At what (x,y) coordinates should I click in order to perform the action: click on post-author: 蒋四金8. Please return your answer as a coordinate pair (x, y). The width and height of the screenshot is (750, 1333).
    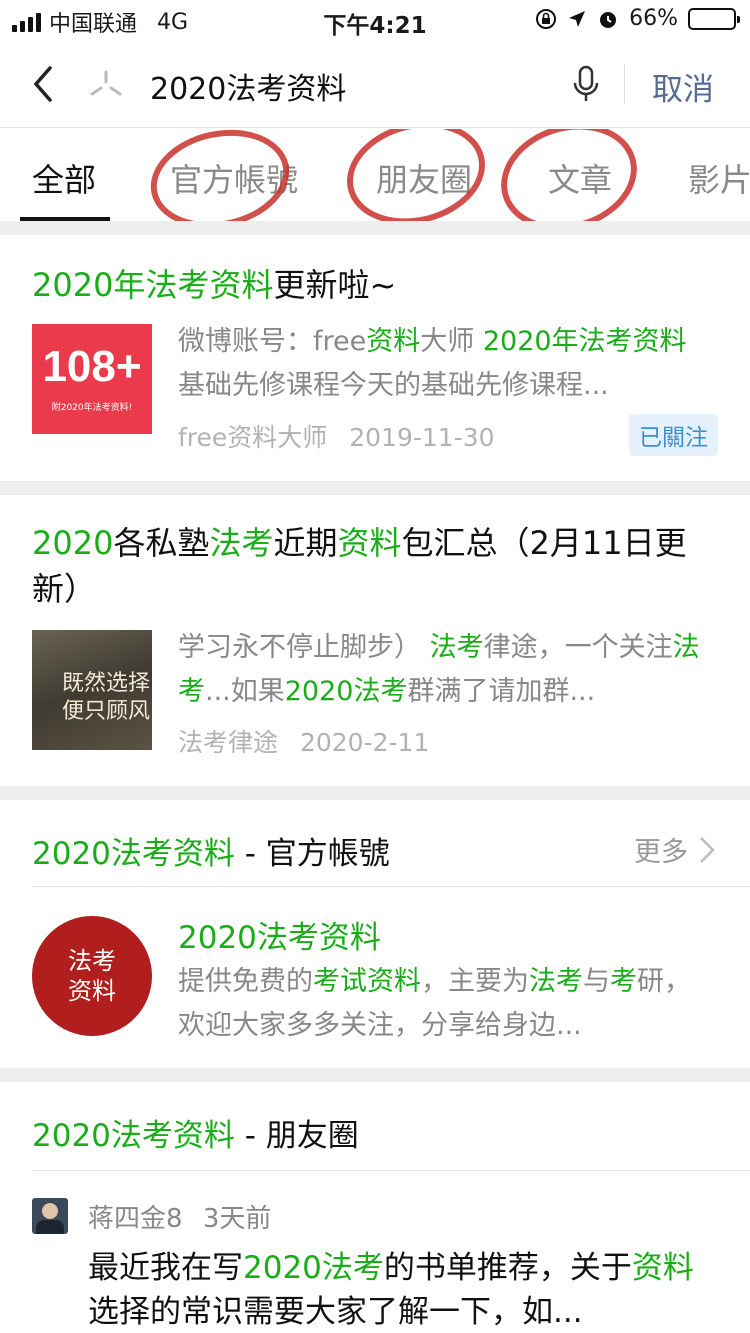
    Looking at the image, I should click on (135, 1219).